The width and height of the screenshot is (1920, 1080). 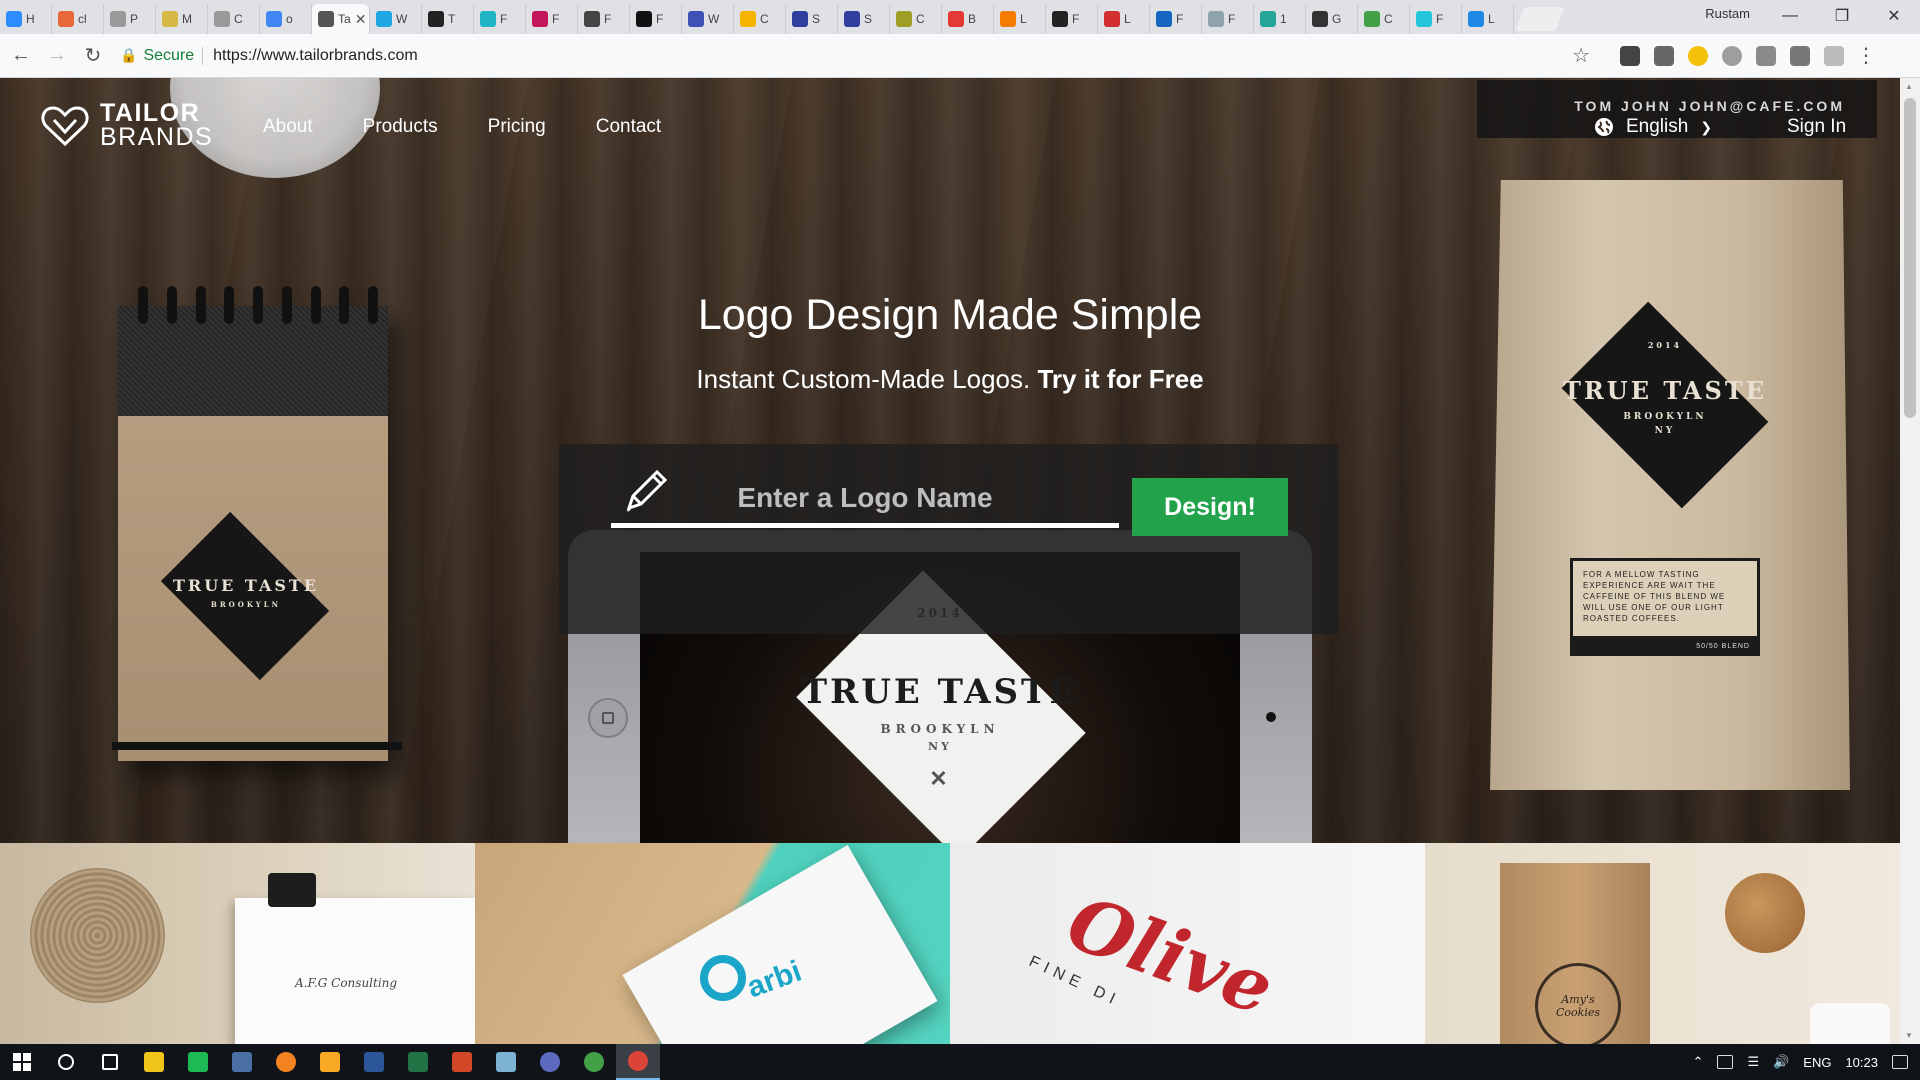 What do you see at coordinates (1850, 1023) in the screenshot?
I see `paper-cup-image` at bounding box center [1850, 1023].